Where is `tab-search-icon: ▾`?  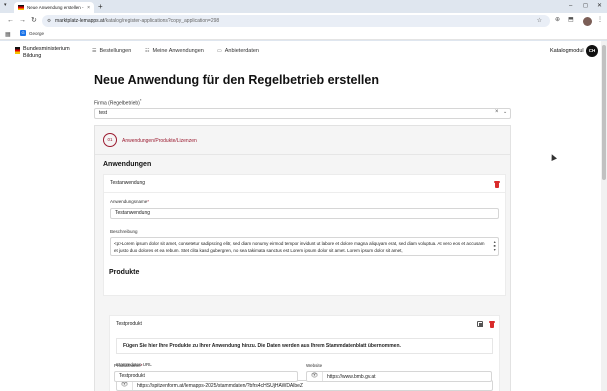 tab-search-icon: ▾ is located at coordinates (5, 5).